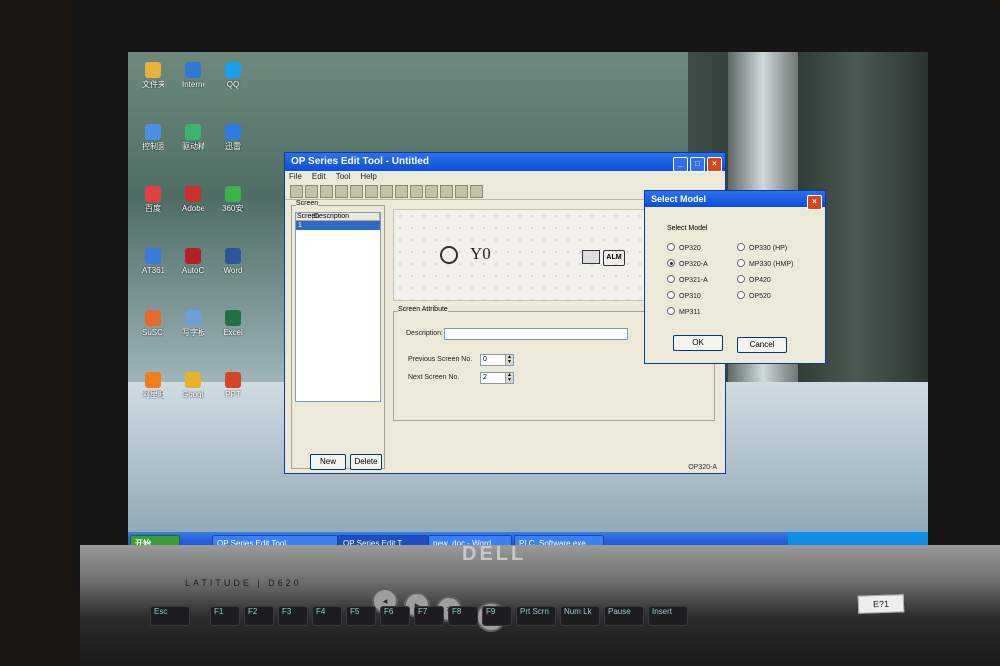 The image size is (1000, 666). What do you see at coordinates (356, 191) in the screenshot?
I see `copy-icon` at bounding box center [356, 191].